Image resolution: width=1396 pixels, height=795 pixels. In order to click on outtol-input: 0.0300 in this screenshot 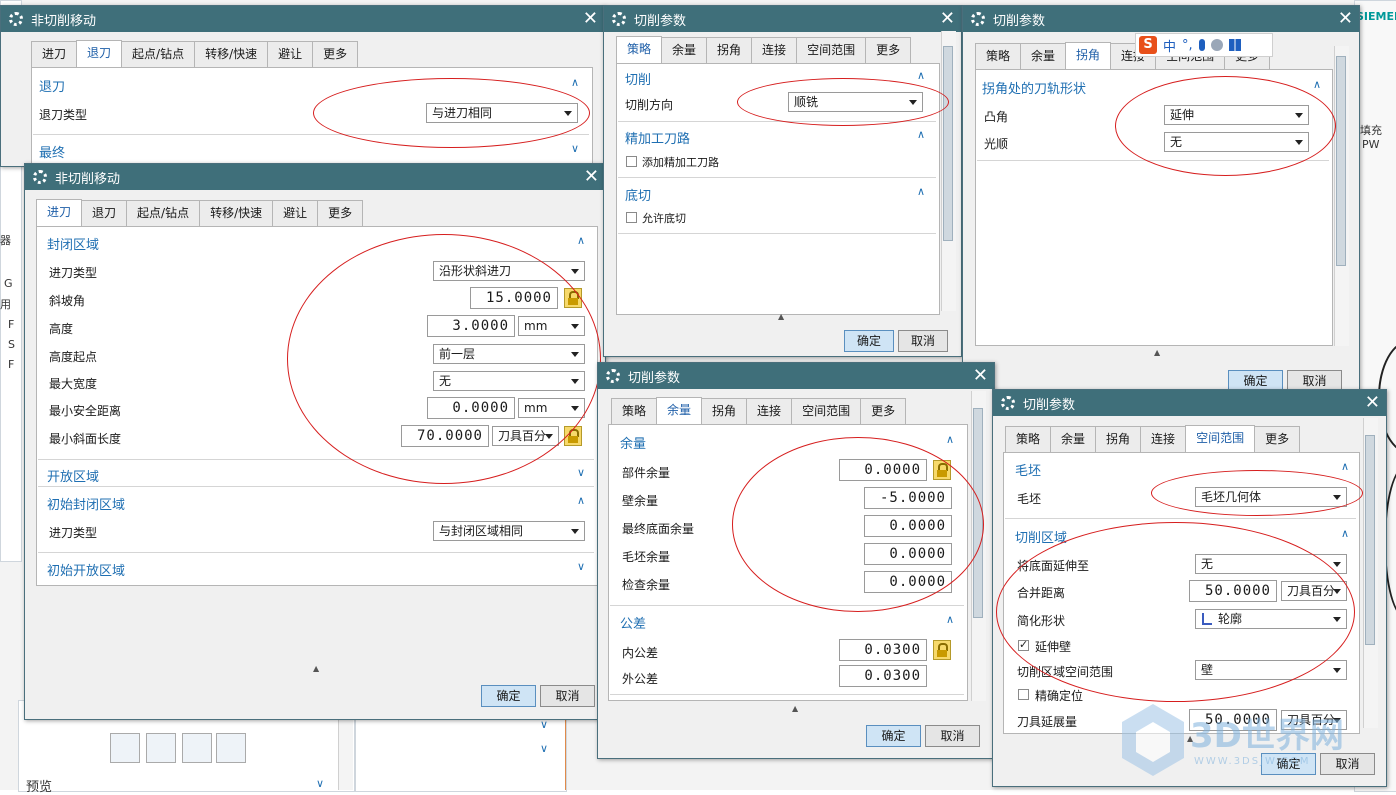, I will do `click(883, 676)`.